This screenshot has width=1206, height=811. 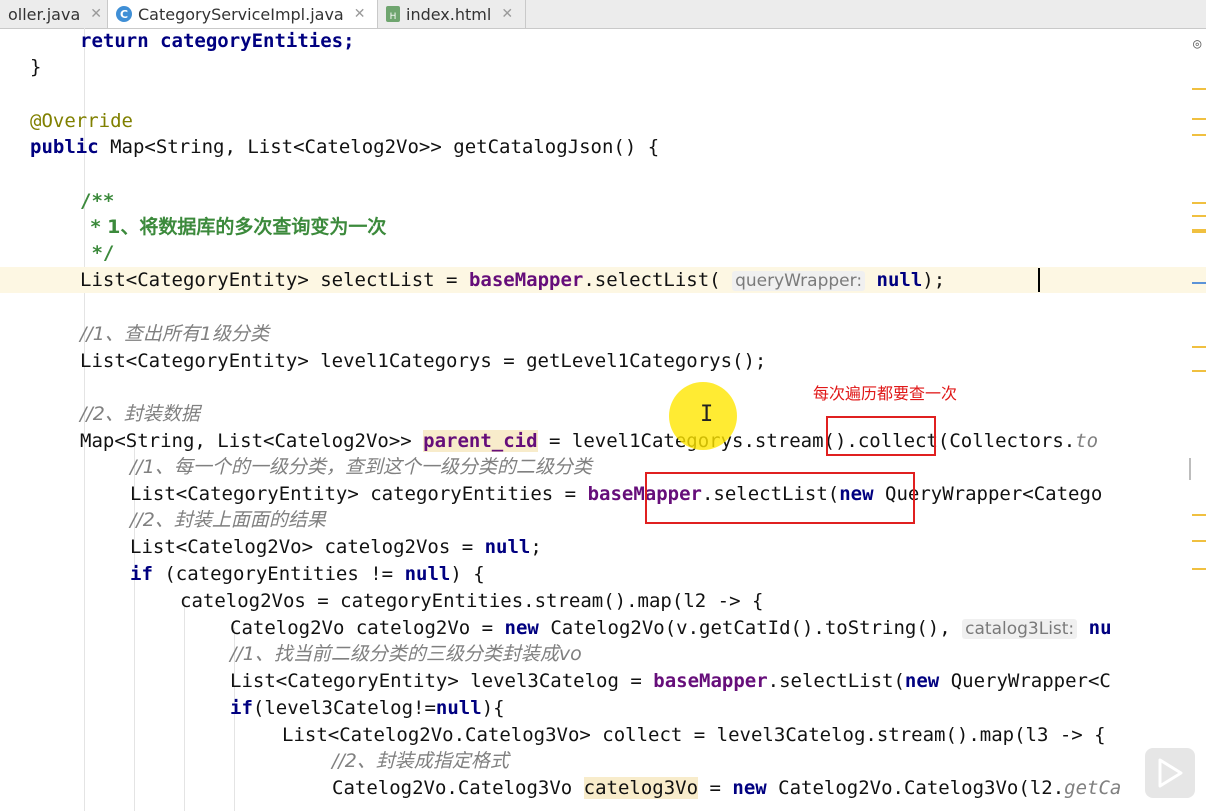 I want to click on text-caret, so click(x=1039, y=280).